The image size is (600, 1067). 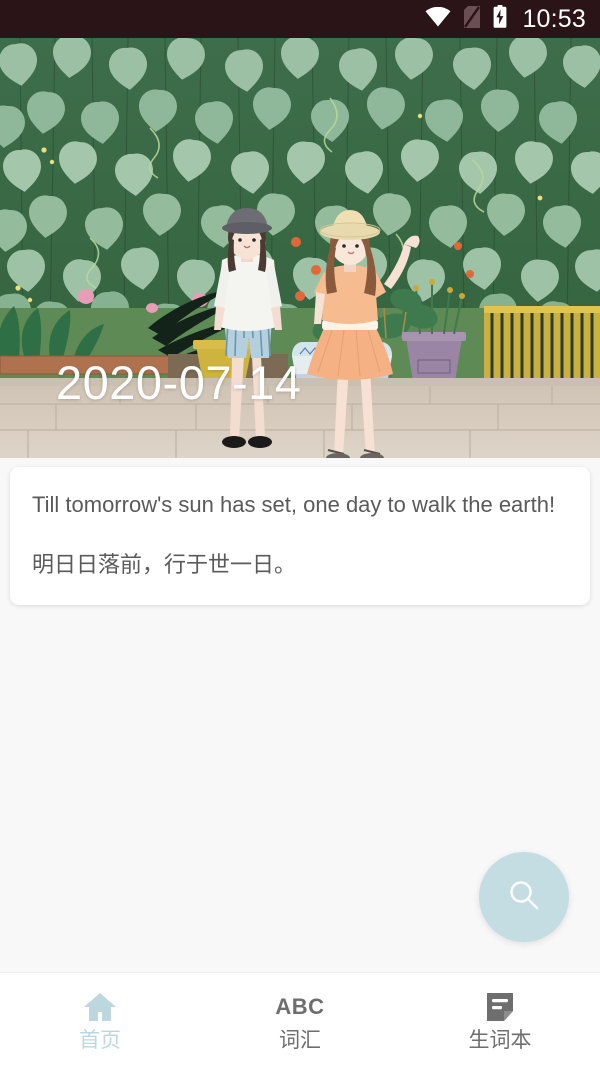 What do you see at coordinates (500, 1040) in the screenshot?
I see `nav-label-wordbook: 生词本` at bounding box center [500, 1040].